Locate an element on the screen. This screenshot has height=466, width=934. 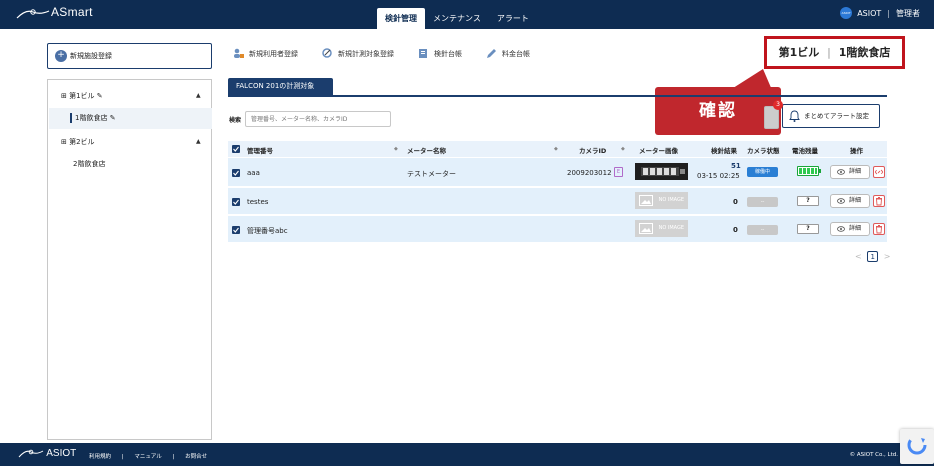
tree-building-1: ⊞ 第1ビル ✎ is located at coordinates (82, 96).